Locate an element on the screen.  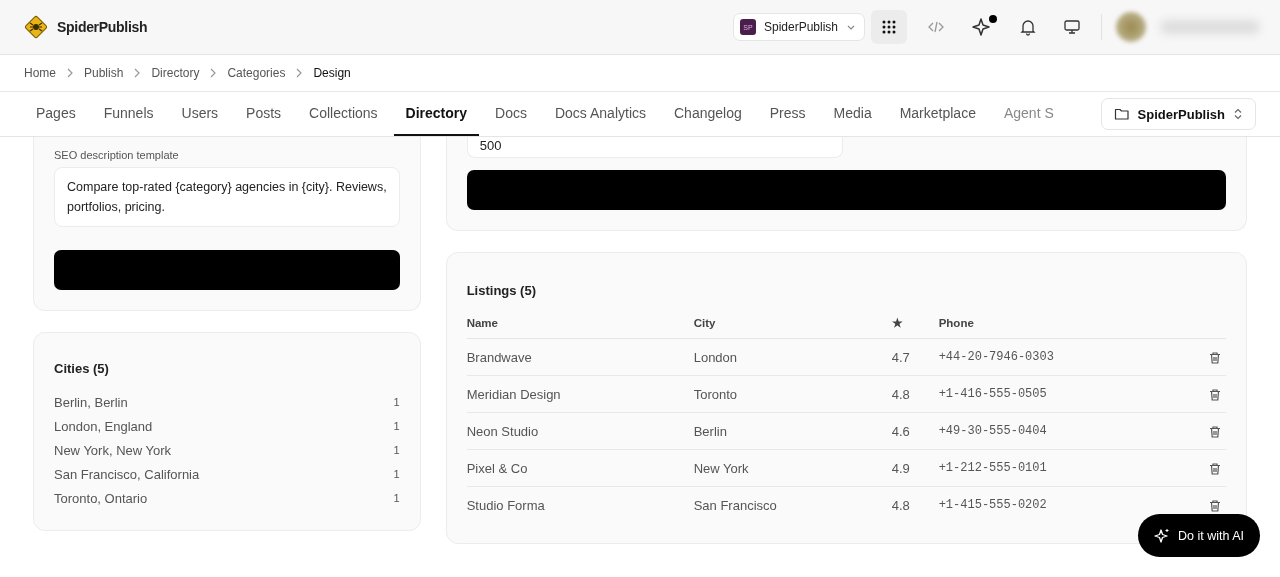
tab: Agent S is located at coordinates (1028, 114).